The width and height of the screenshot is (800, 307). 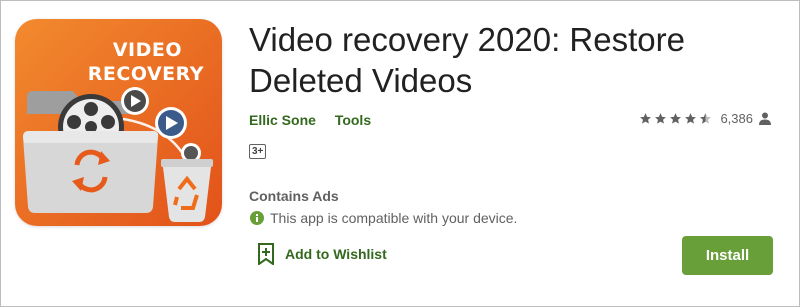 I want to click on wishlist-label: Add to Wishlist, so click(x=336, y=254).